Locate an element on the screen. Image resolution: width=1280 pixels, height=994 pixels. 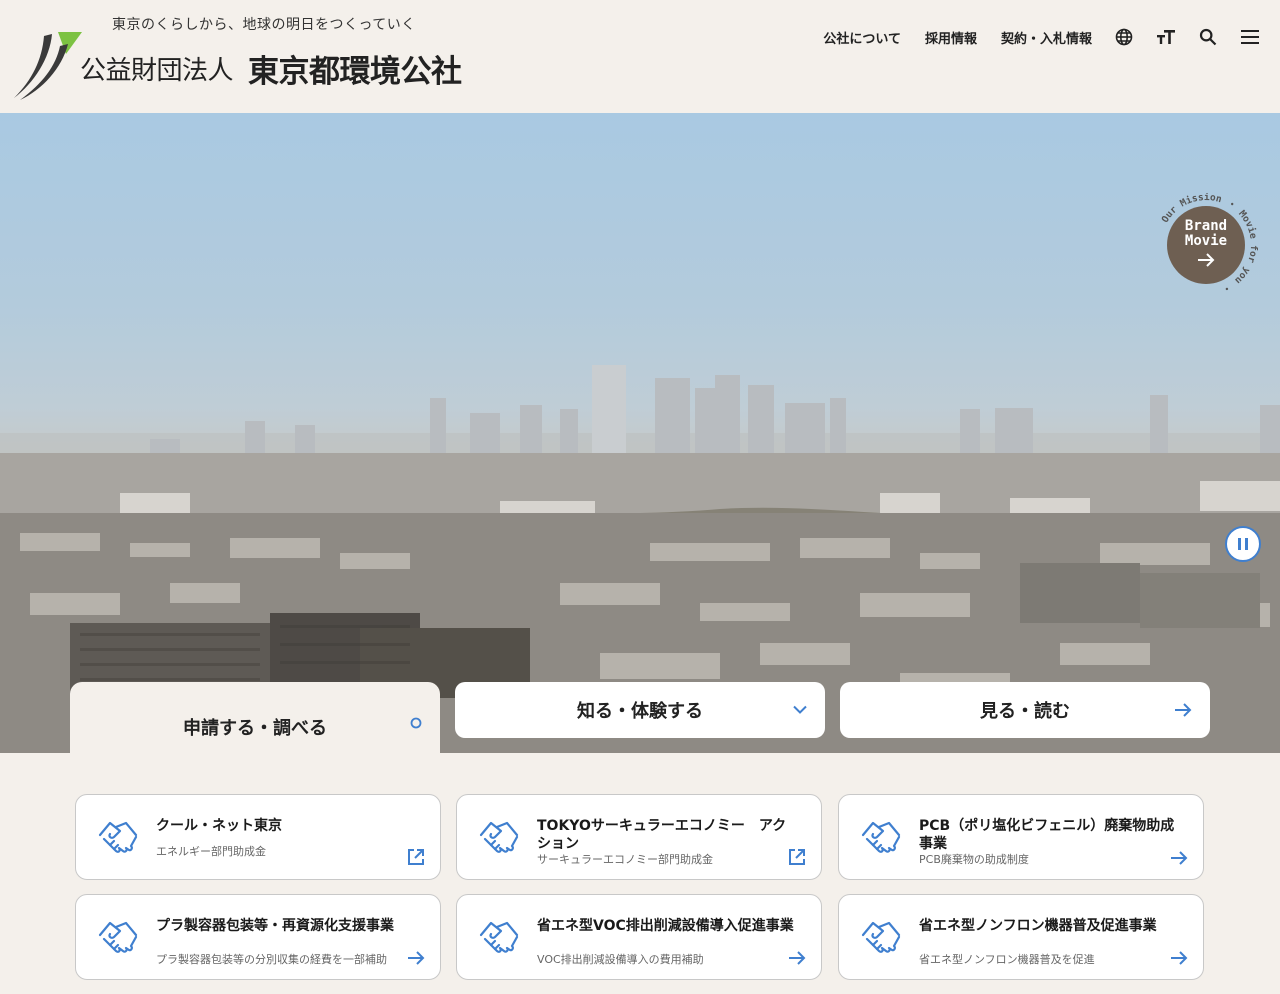
card-plastic-recycling: プラ製容器包装等・再資源化支援事業 プラ製容器包装等の分別収集の経費を一部補助 is located at coordinates (258, 937).